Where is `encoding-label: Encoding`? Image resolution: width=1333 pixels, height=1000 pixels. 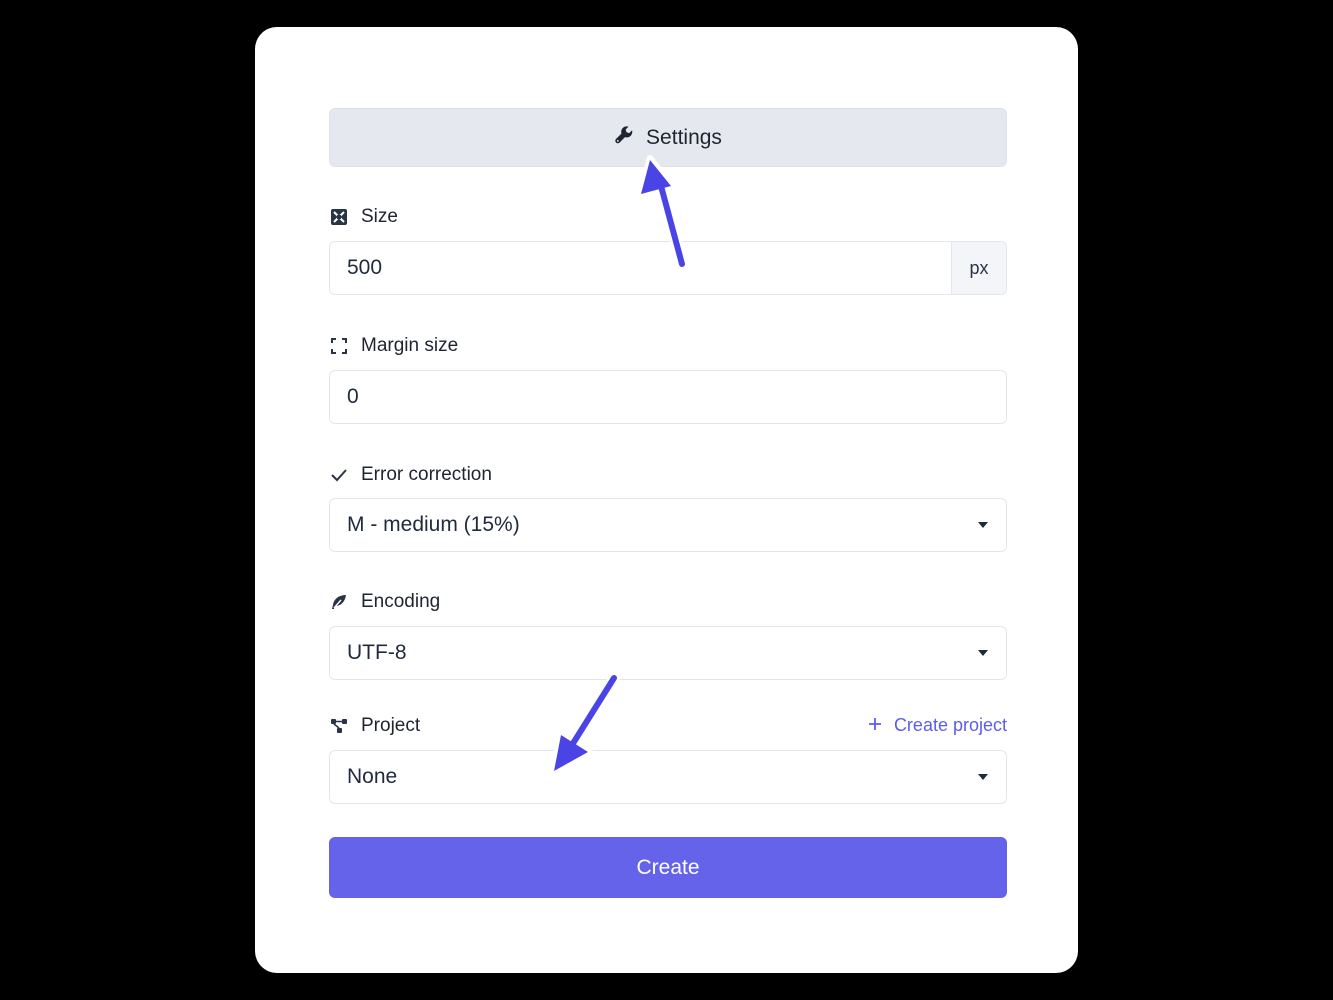 encoding-label: Encoding is located at coordinates (384, 602).